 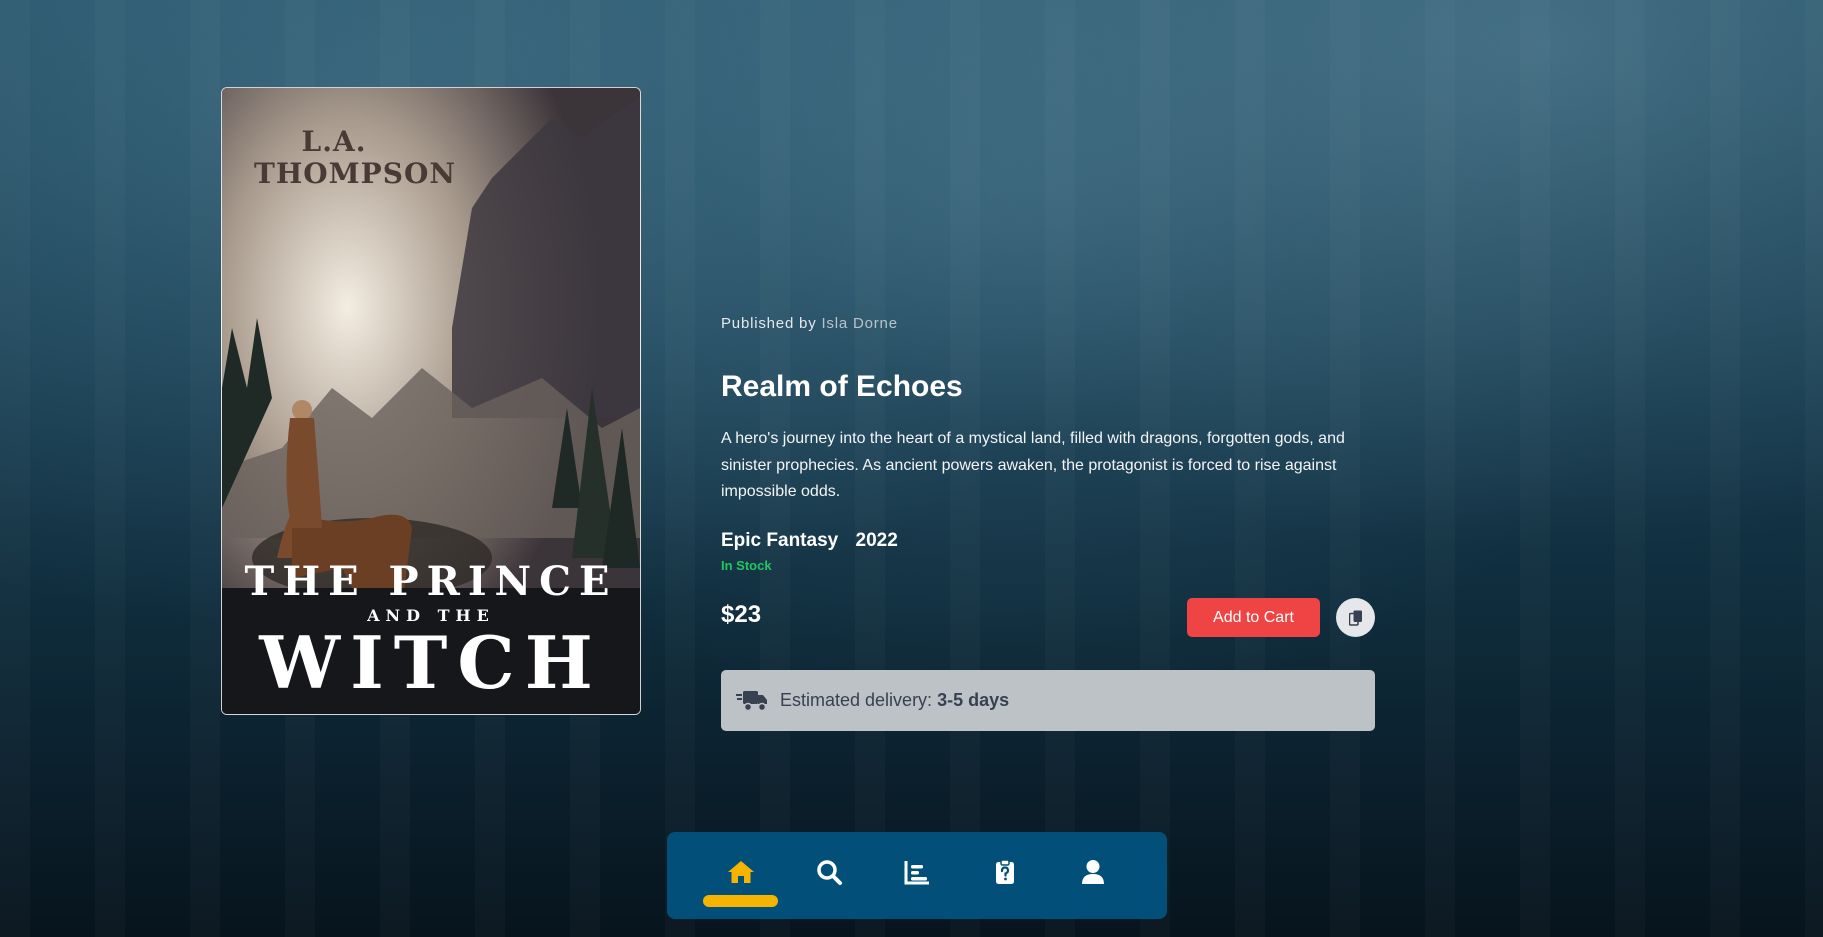 I want to click on delivery-prefix: Estimated delivery:, so click(x=856, y=700).